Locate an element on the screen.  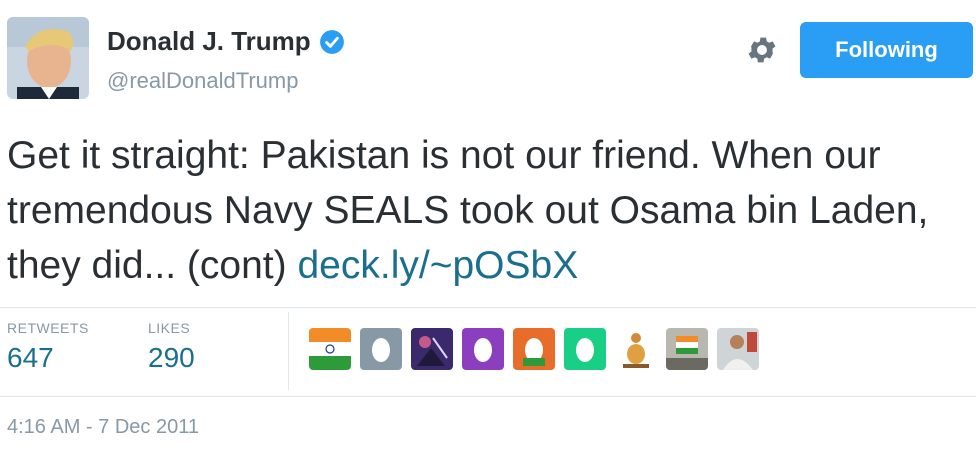
retweets-stat: RETWEETS 647 is located at coordinates (48, 347).